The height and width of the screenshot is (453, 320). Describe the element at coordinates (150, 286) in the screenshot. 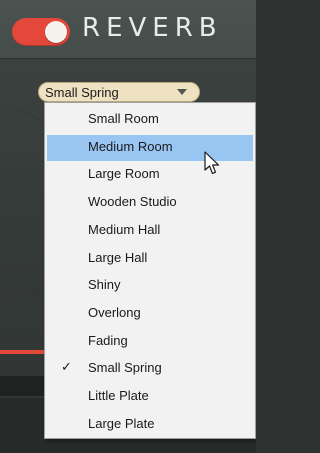

I see `dropdown-option: Shiny` at that location.